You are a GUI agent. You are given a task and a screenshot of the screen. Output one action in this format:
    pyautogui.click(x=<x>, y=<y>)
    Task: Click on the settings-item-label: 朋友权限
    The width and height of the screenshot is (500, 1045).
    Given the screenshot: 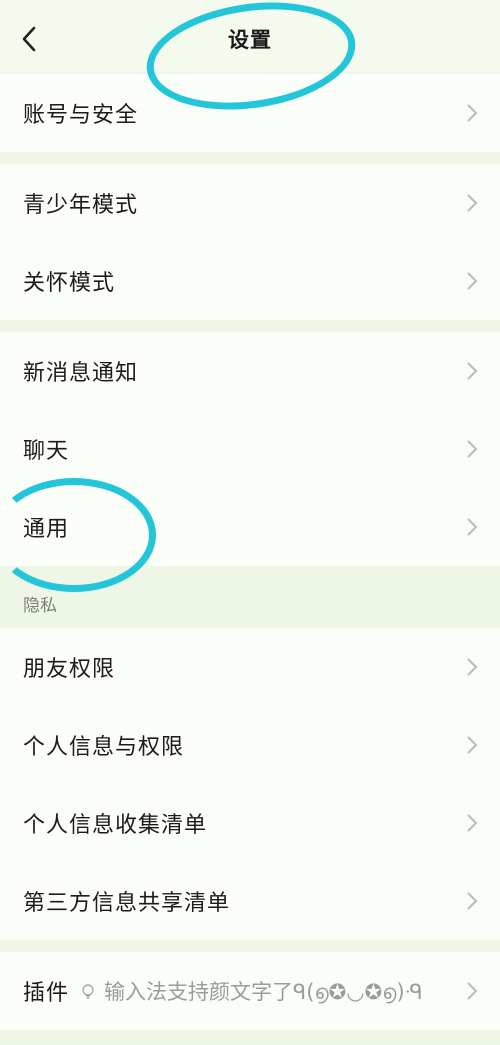 What is the action you would take?
    pyautogui.click(x=69, y=669)
    